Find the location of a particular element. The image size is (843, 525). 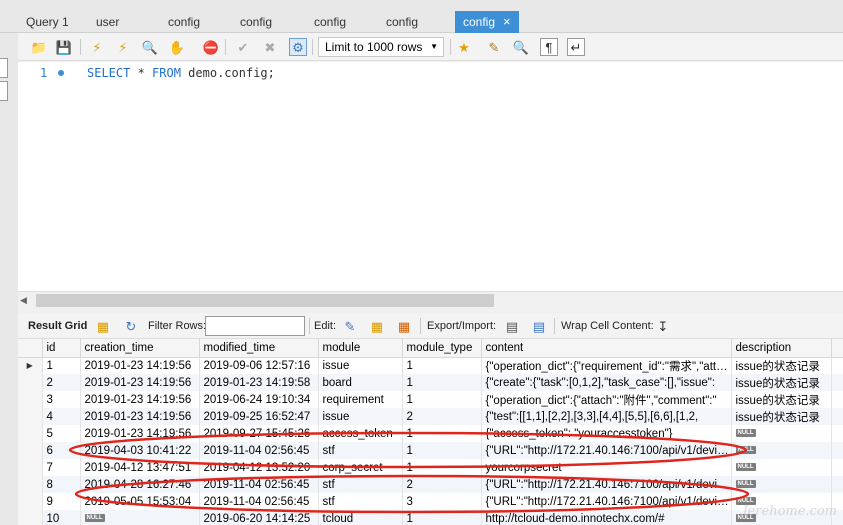

stop-icon: ✋ is located at coordinates (177, 47).